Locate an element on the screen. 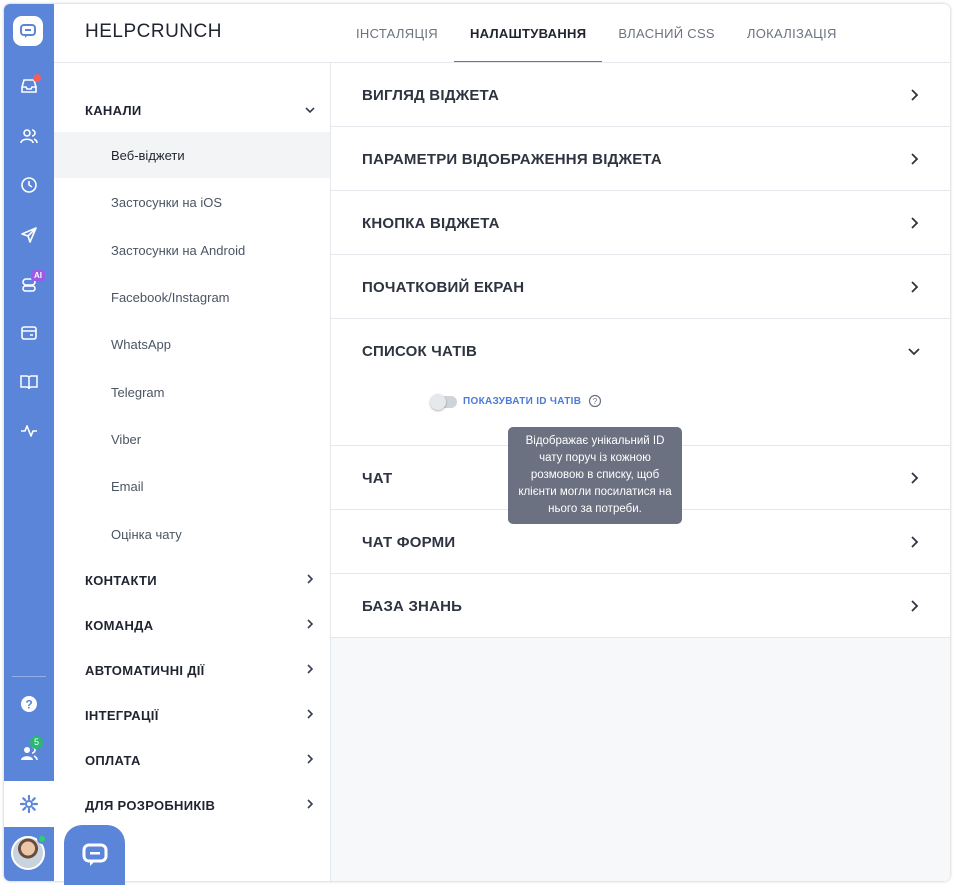  accordion-display-params: ПАРАМЕТРИ ВІДОБРАЖЕННЯ ВІДЖЕТА is located at coordinates (640, 159).